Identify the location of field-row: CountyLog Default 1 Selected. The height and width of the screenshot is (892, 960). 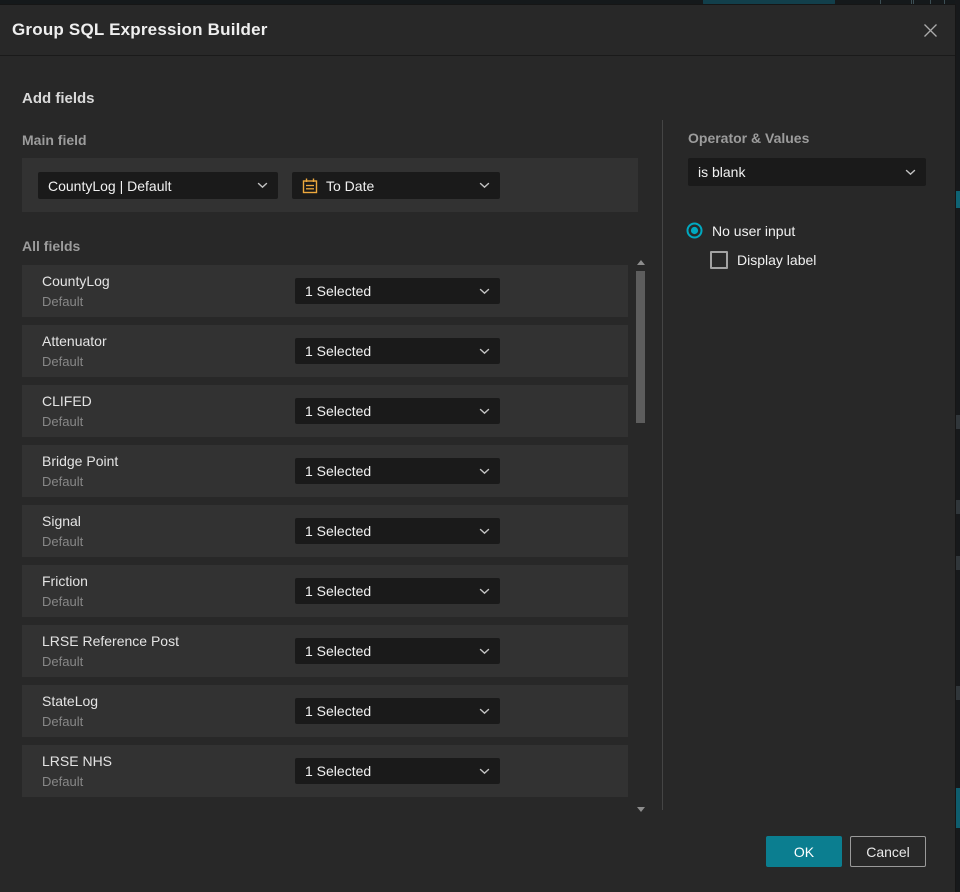
(325, 291).